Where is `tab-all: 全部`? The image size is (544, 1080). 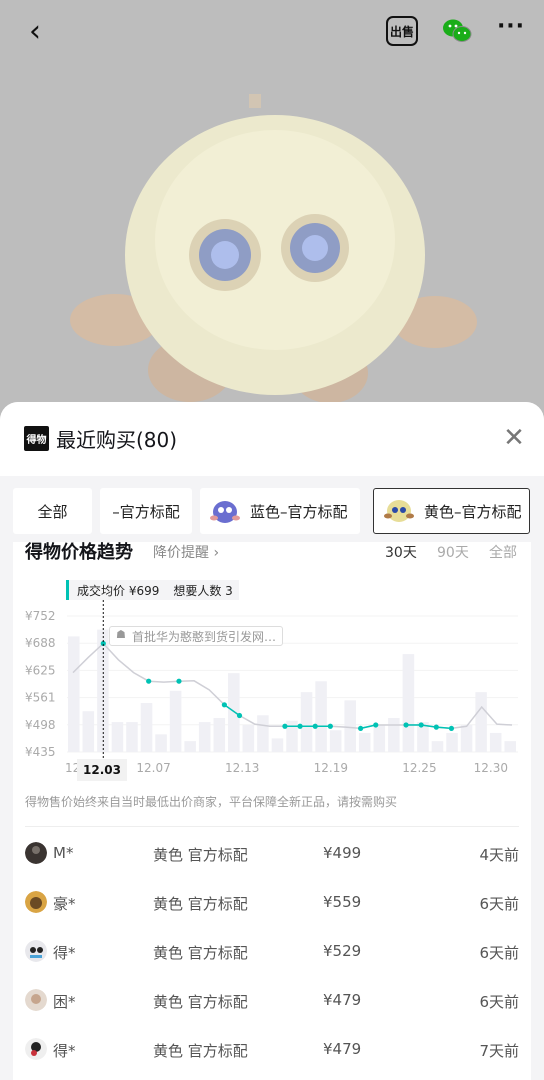 tab-all: 全部 is located at coordinates (52, 511).